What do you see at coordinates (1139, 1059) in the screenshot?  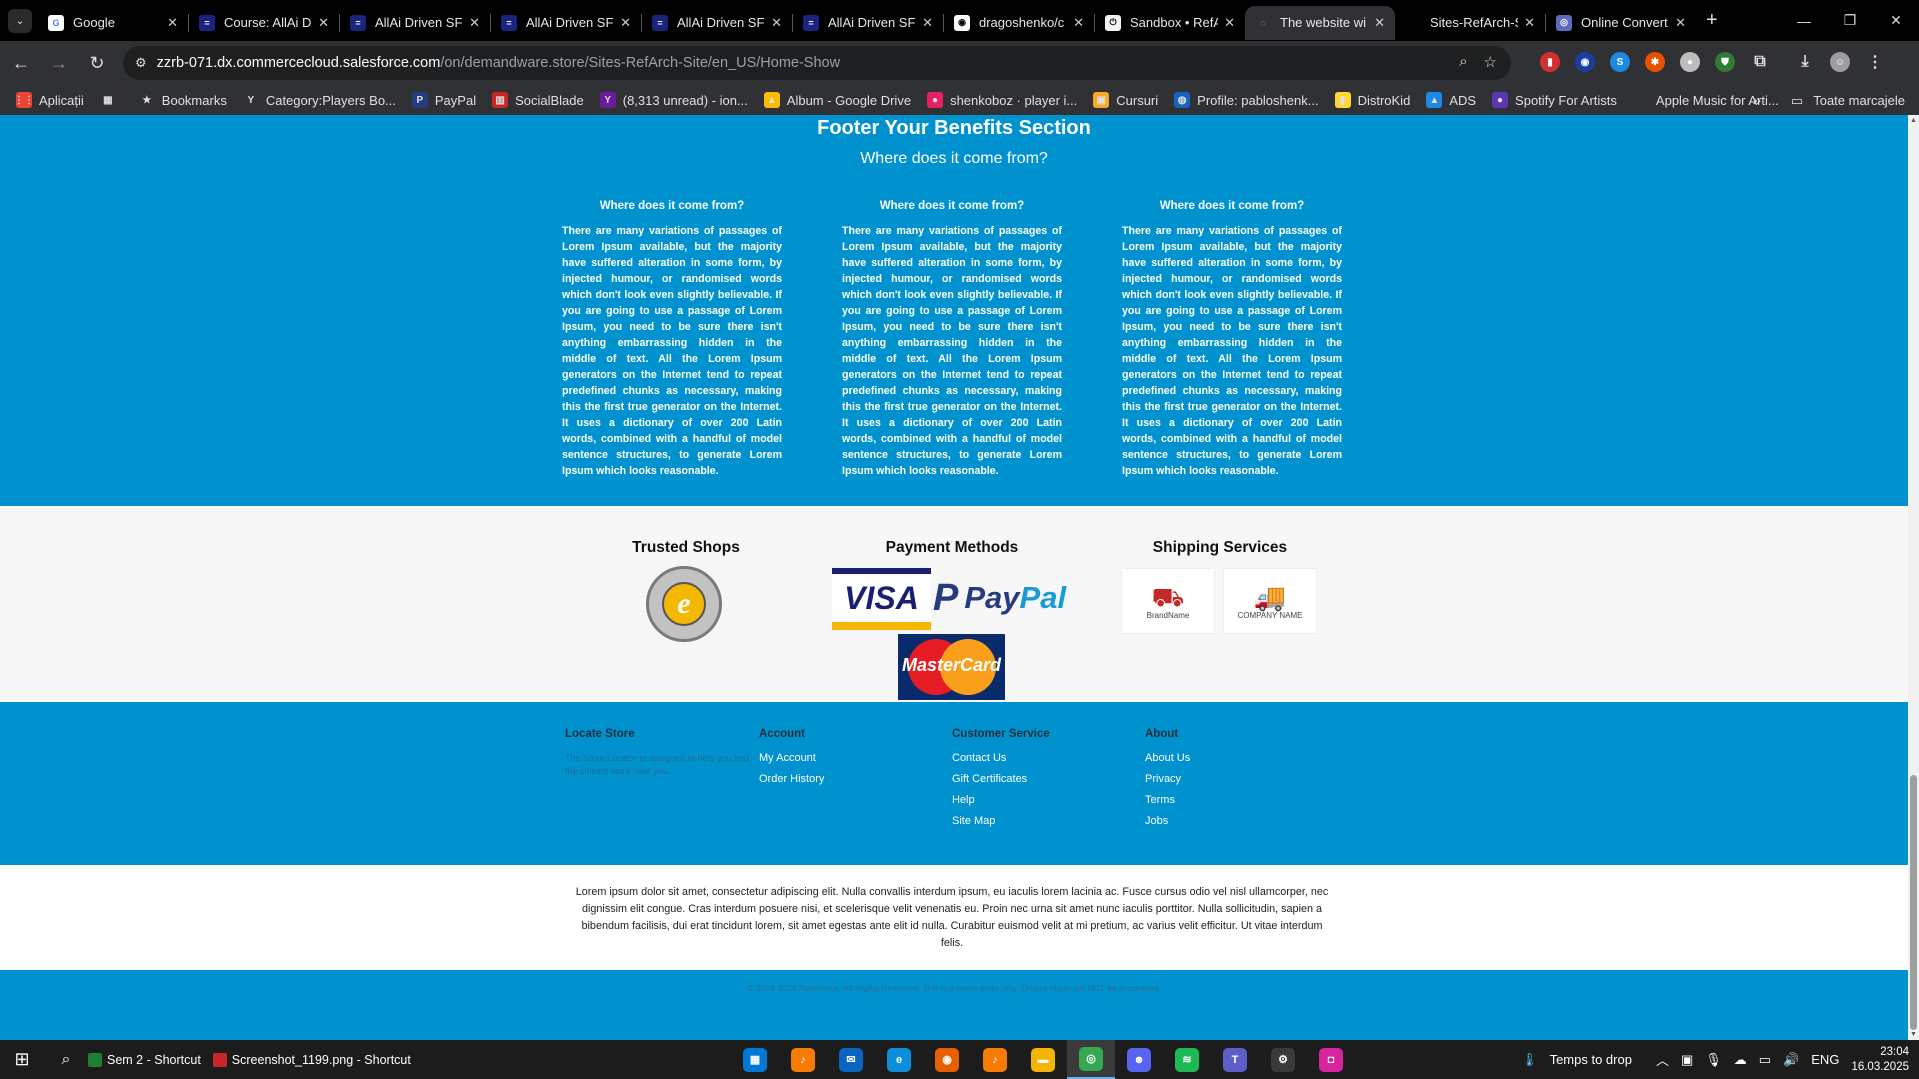 I see `taskbar-app-discord: ☻` at bounding box center [1139, 1059].